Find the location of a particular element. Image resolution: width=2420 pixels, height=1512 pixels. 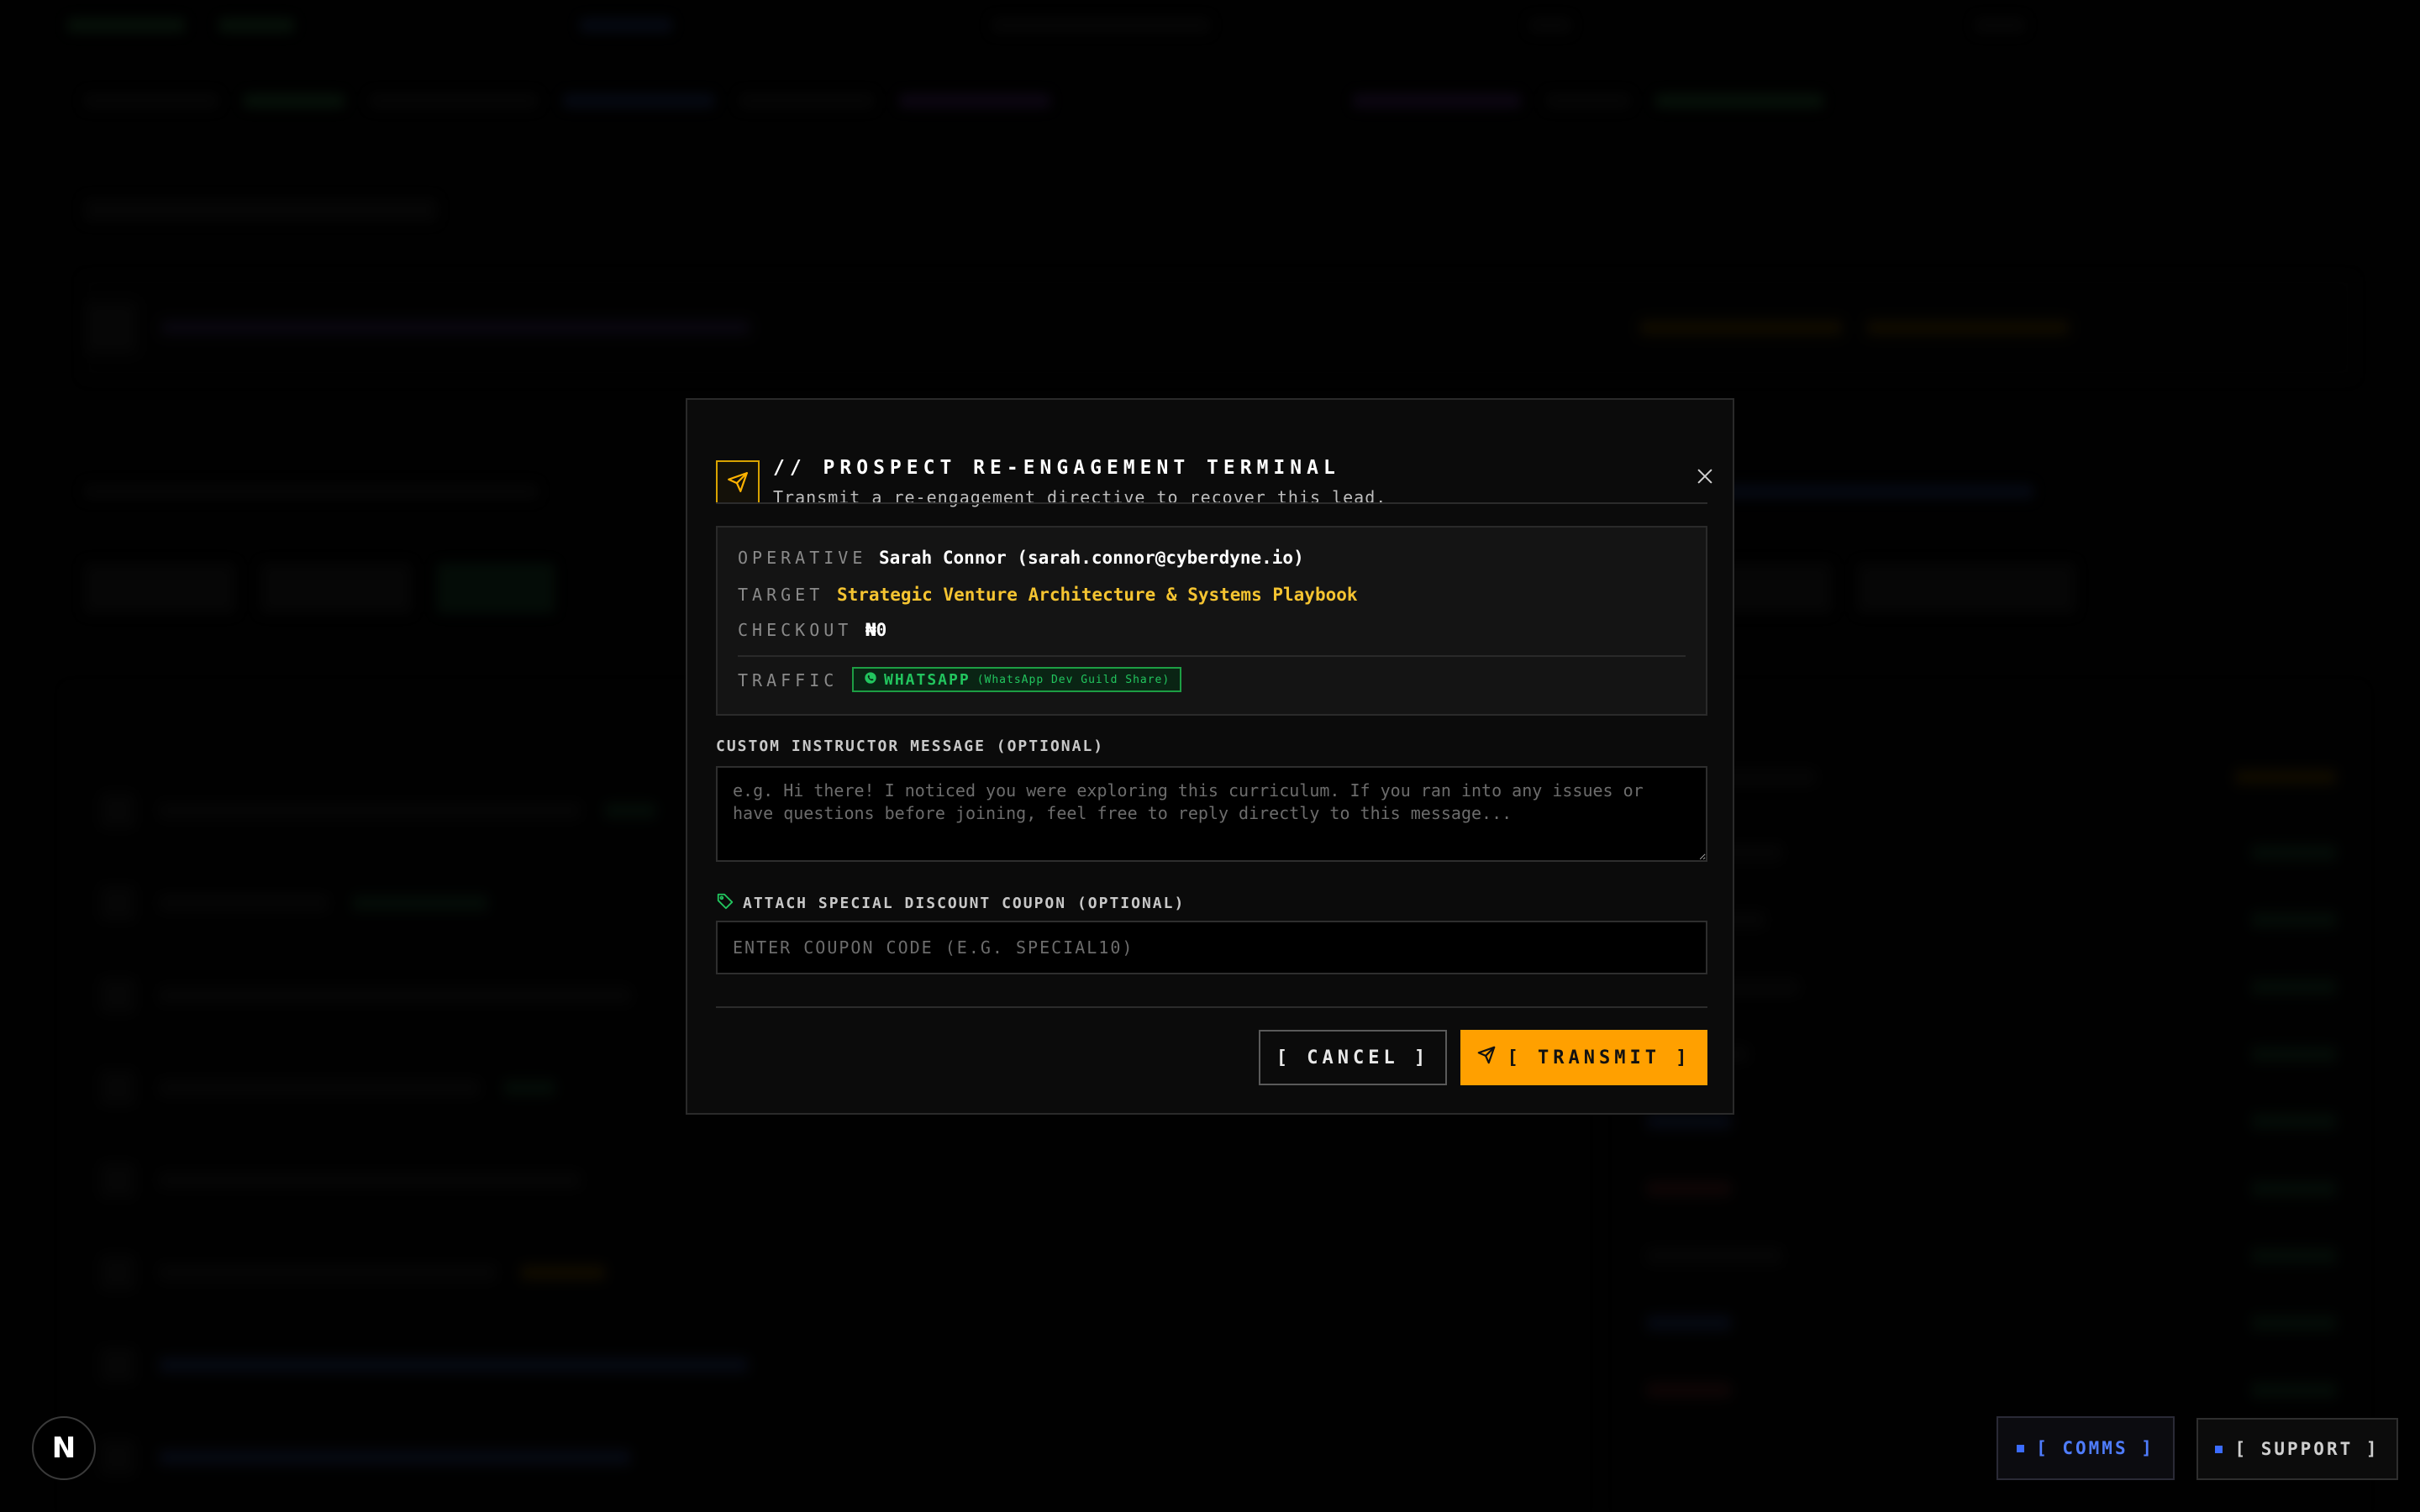

n-logo-letter: N is located at coordinates (64, 1448).